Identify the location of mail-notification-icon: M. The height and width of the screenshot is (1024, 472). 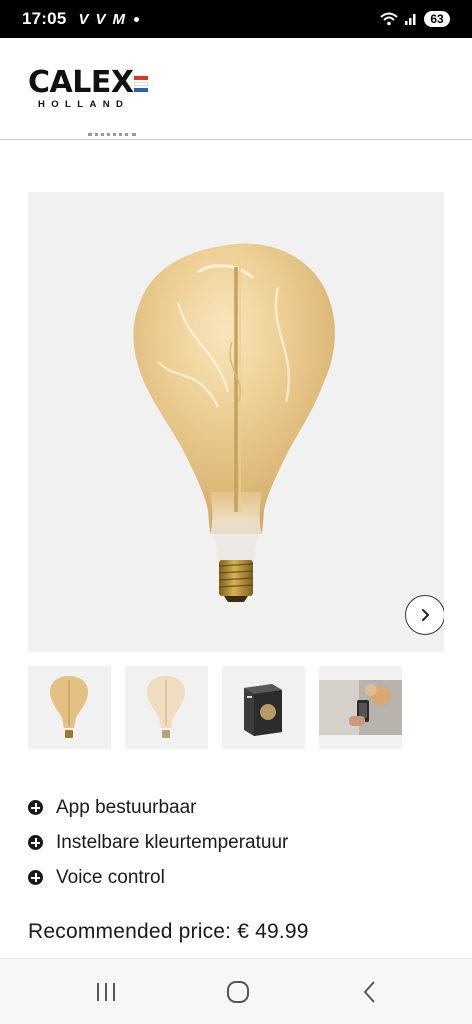
(119, 19).